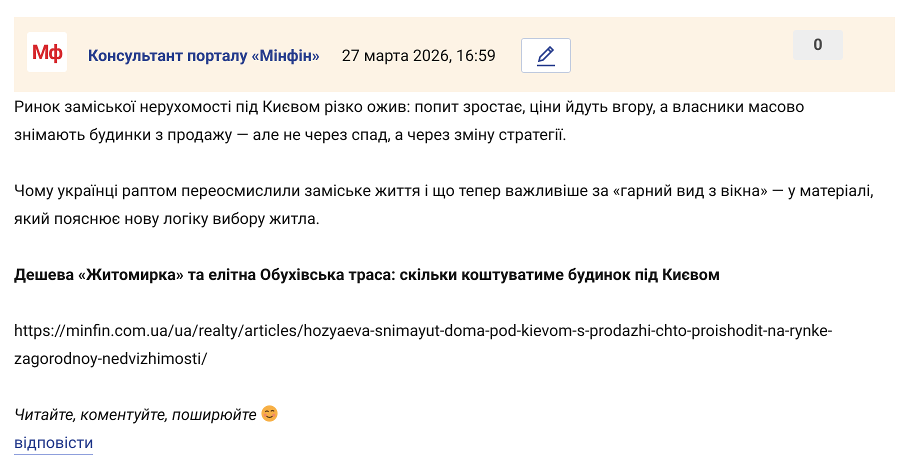  What do you see at coordinates (444, 205) in the screenshot?
I see `comment-paragraph: Чому українці раптом переосмислили заміське життя і що тепер важливіше за «гарний вид з вікна» — у матеріалі, який пояснює нову логіку вибору житла.` at bounding box center [444, 205].